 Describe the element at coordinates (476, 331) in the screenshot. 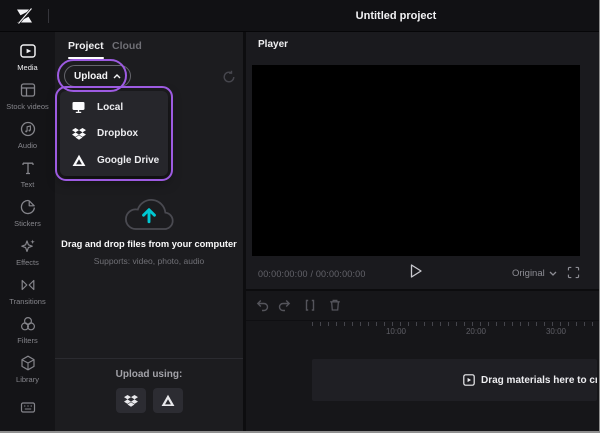

I see `ruler-label: 20:00` at that location.